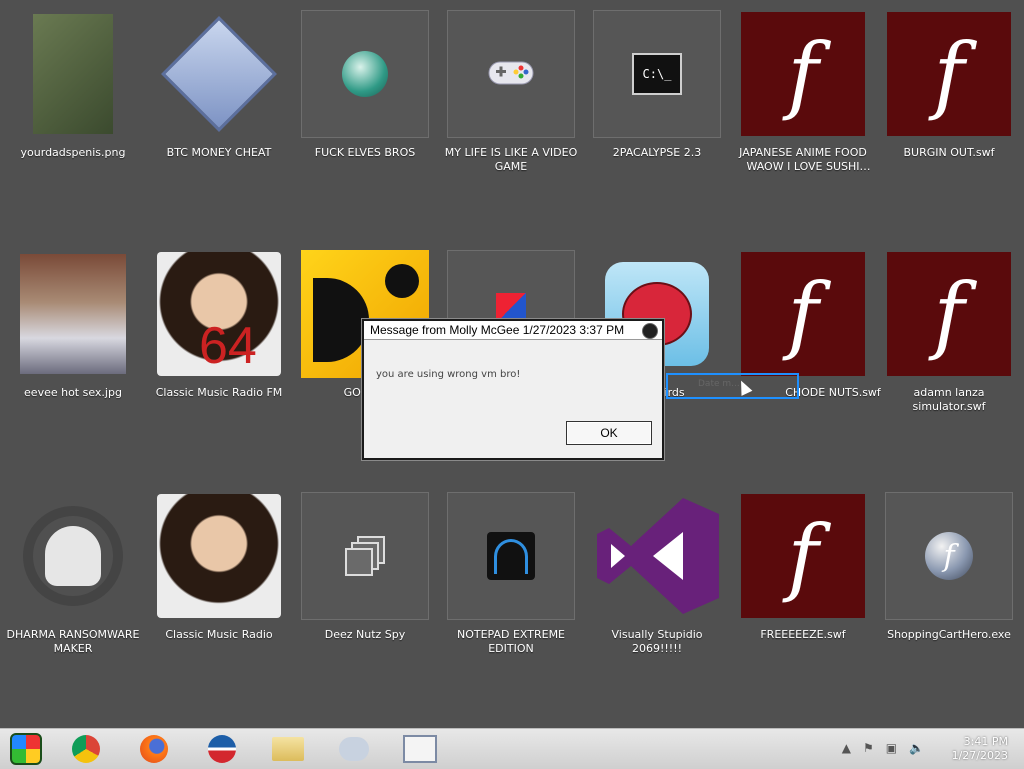 This screenshot has height=769, width=1024. I want to click on icon-label: FUCK ELVES BROS, so click(365, 152).